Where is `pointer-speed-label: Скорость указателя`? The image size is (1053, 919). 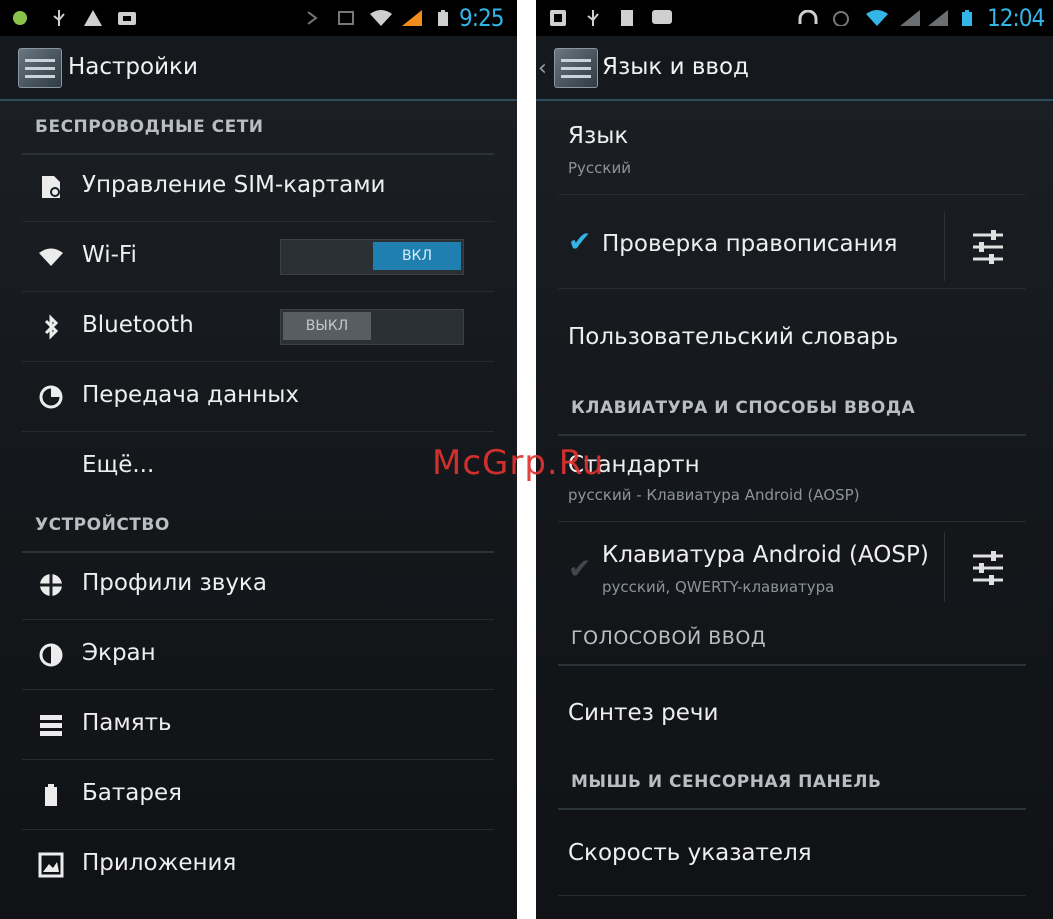 pointer-speed-label: Скорость указателя is located at coordinates (690, 853).